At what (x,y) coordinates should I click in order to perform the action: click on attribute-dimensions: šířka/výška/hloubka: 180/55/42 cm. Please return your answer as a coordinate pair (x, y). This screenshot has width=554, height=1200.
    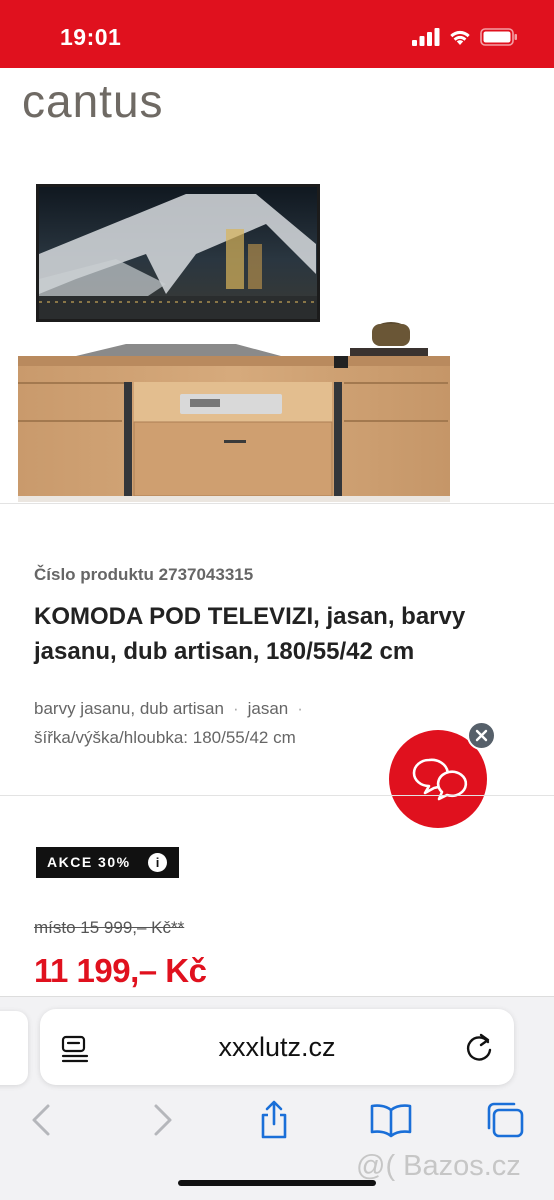
    Looking at the image, I should click on (165, 737).